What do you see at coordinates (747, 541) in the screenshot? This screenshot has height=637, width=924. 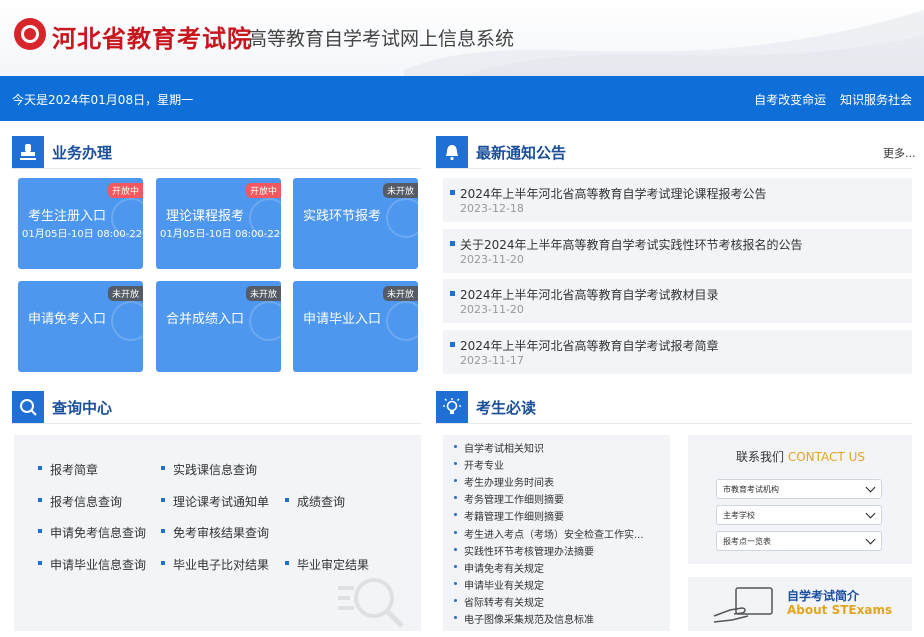 I see `select-value: 报考点一览表` at bounding box center [747, 541].